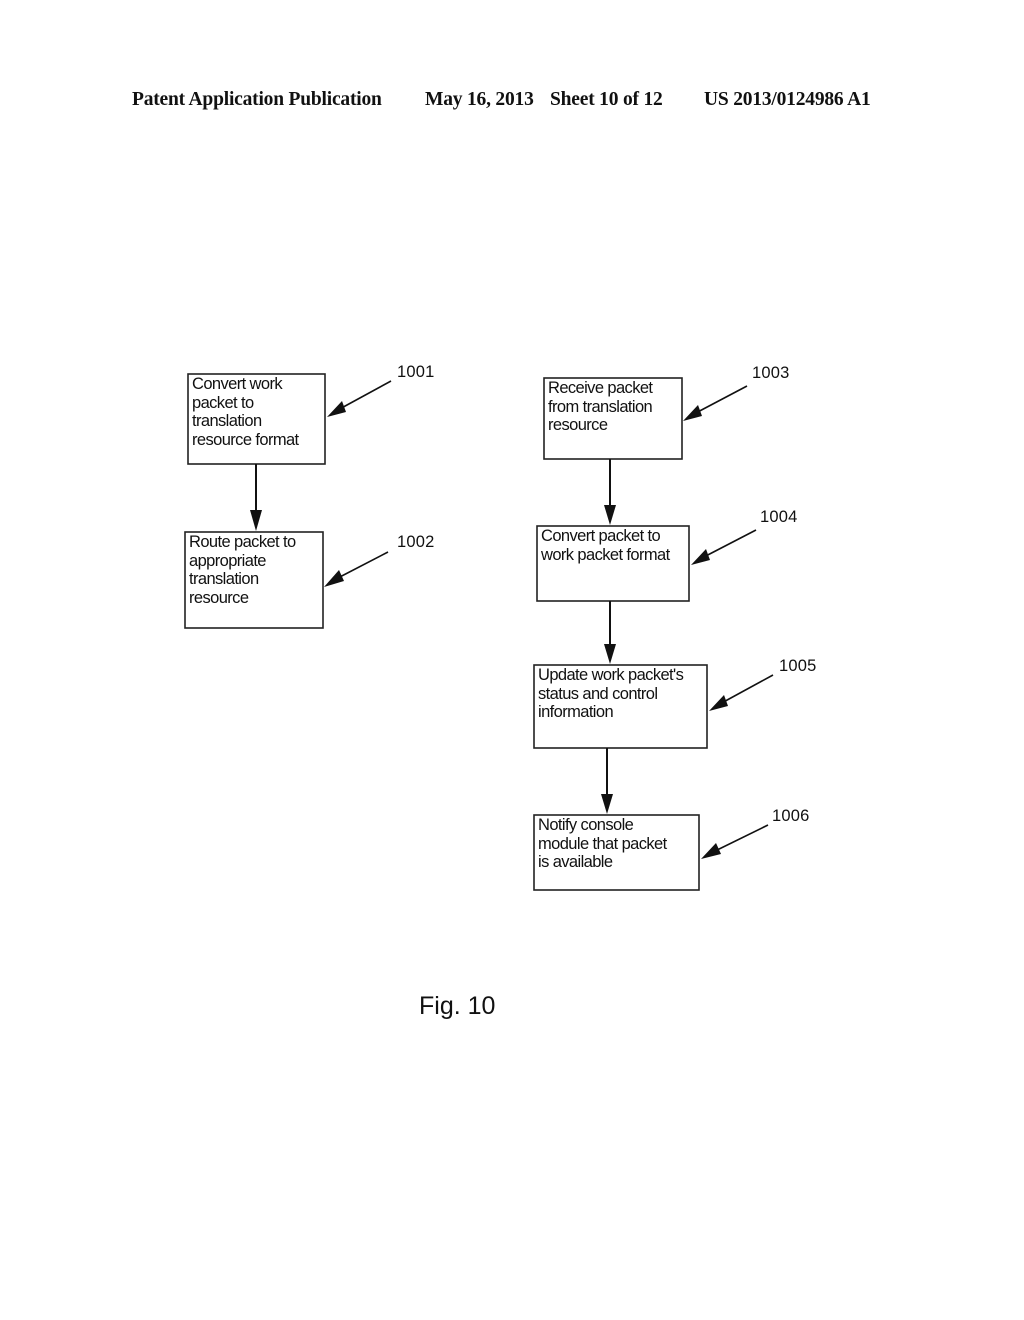 This screenshot has width=1024, height=1320. What do you see at coordinates (798, 666) in the screenshot?
I see `ref-label-1005: 1005` at bounding box center [798, 666].